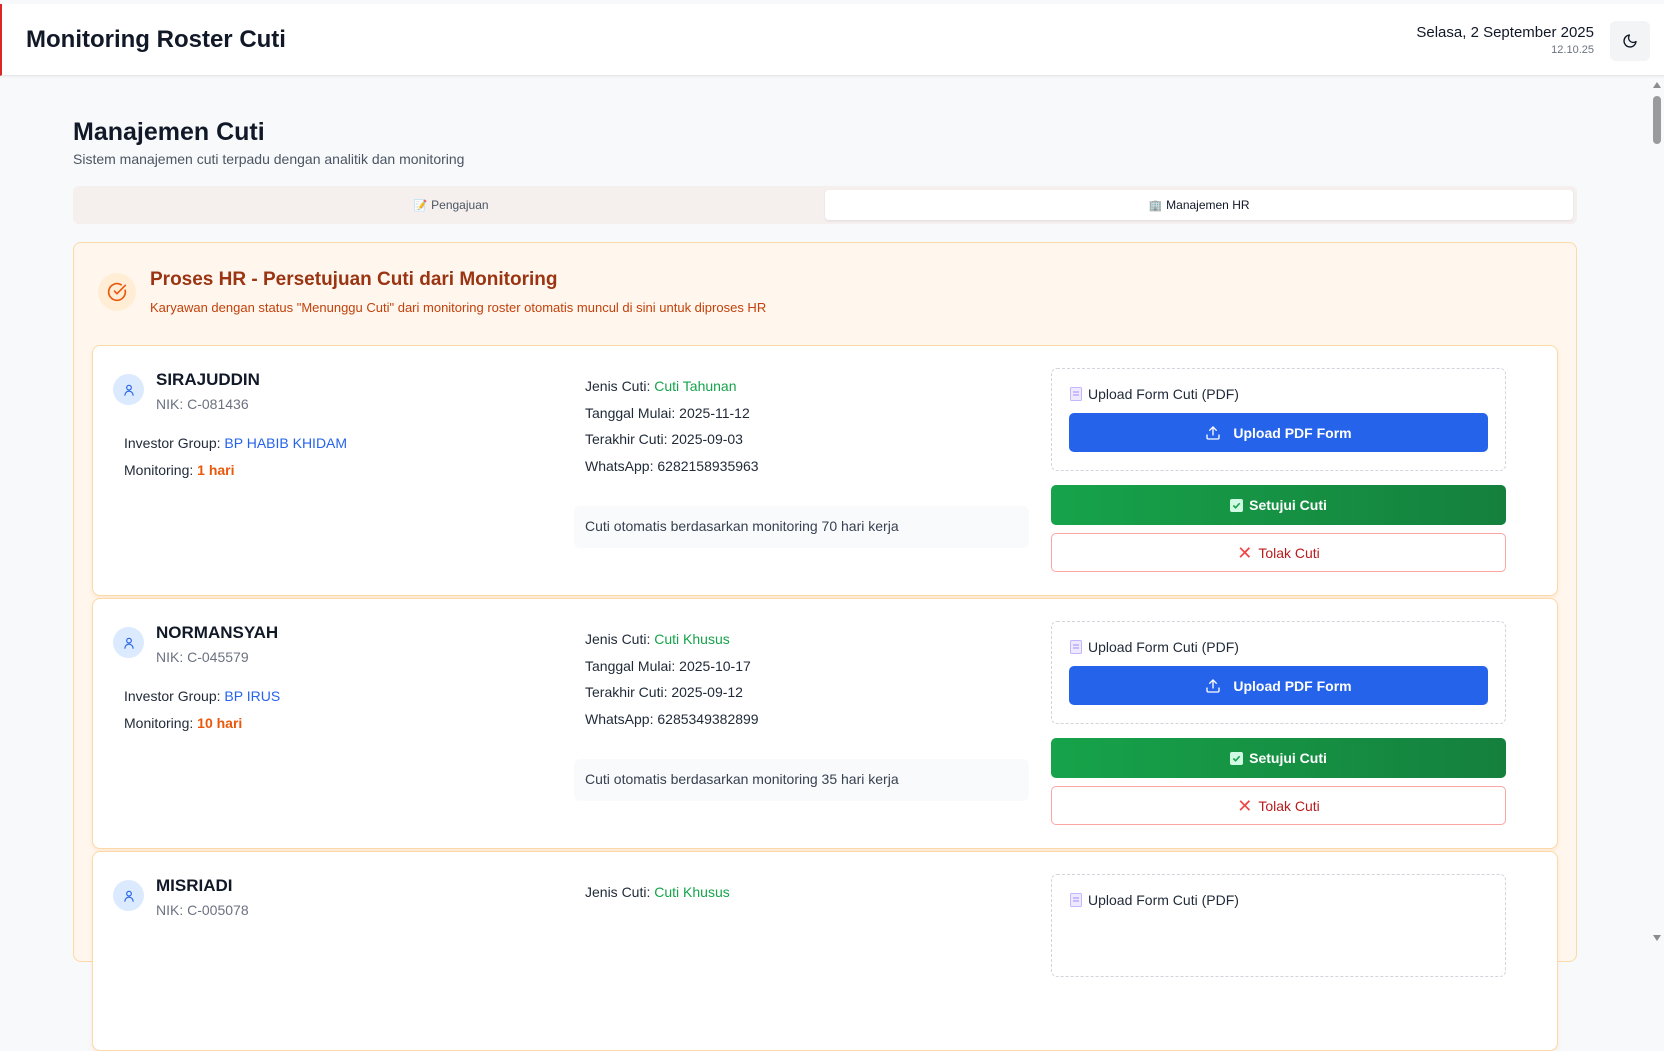 Image resolution: width=1664 pixels, height=1051 pixels. I want to click on scroll-thumb, so click(1657, 120).